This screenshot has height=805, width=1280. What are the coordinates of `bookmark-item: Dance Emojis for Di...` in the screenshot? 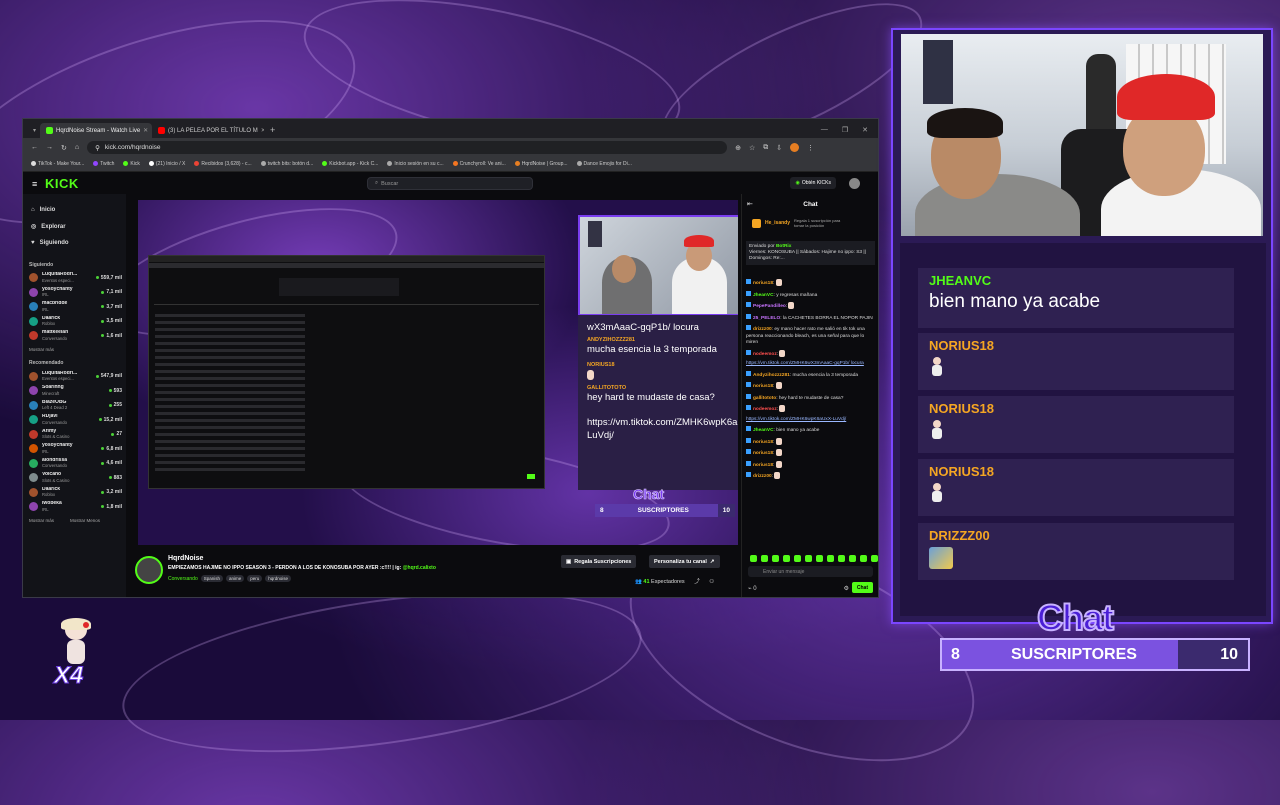 It's located at (604, 164).